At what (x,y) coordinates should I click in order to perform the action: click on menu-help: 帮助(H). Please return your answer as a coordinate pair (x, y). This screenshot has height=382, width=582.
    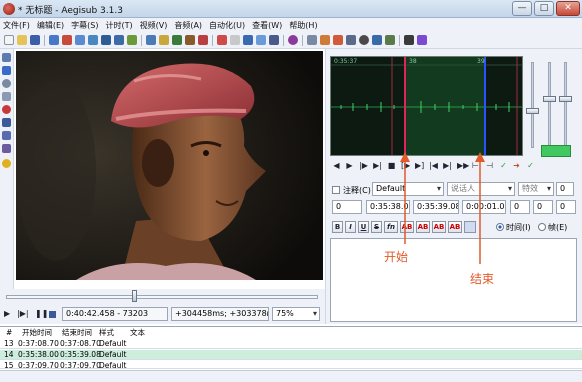
    Looking at the image, I should click on (303, 25).